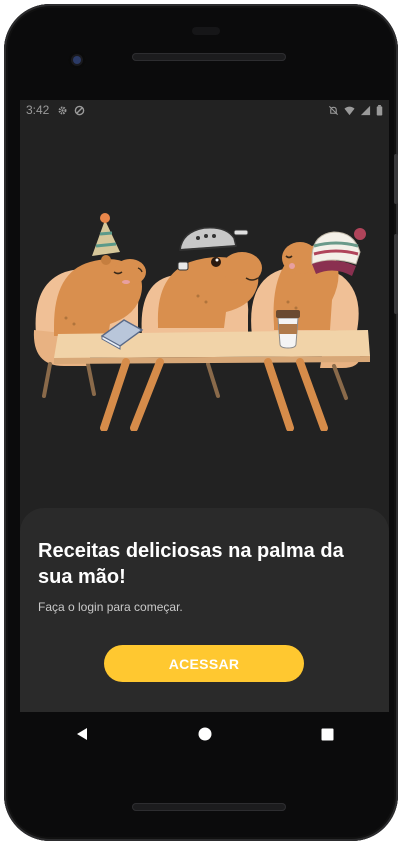 This screenshot has width=402, height=845. I want to click on beanie-hat-icon, so click(338, 252).